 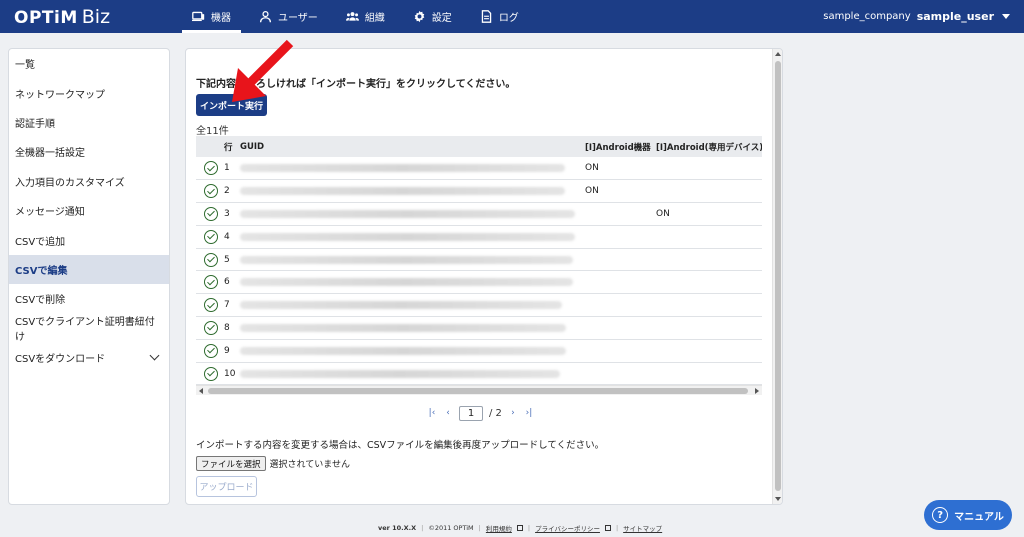 I want to click on table-row: 1 ON, so click(x=479, y=168).